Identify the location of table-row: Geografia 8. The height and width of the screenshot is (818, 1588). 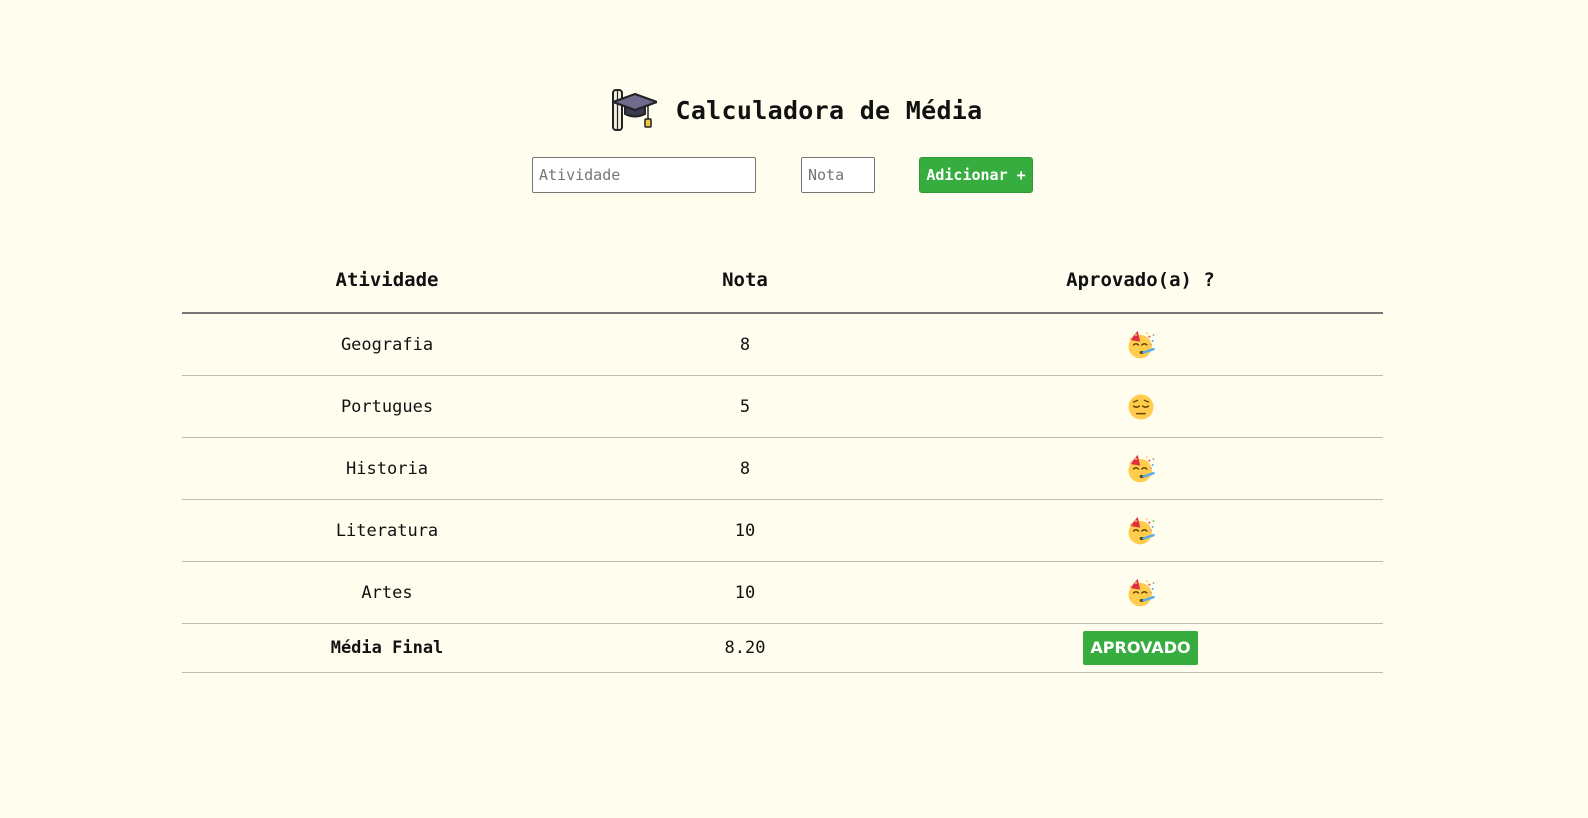
(782, 344).